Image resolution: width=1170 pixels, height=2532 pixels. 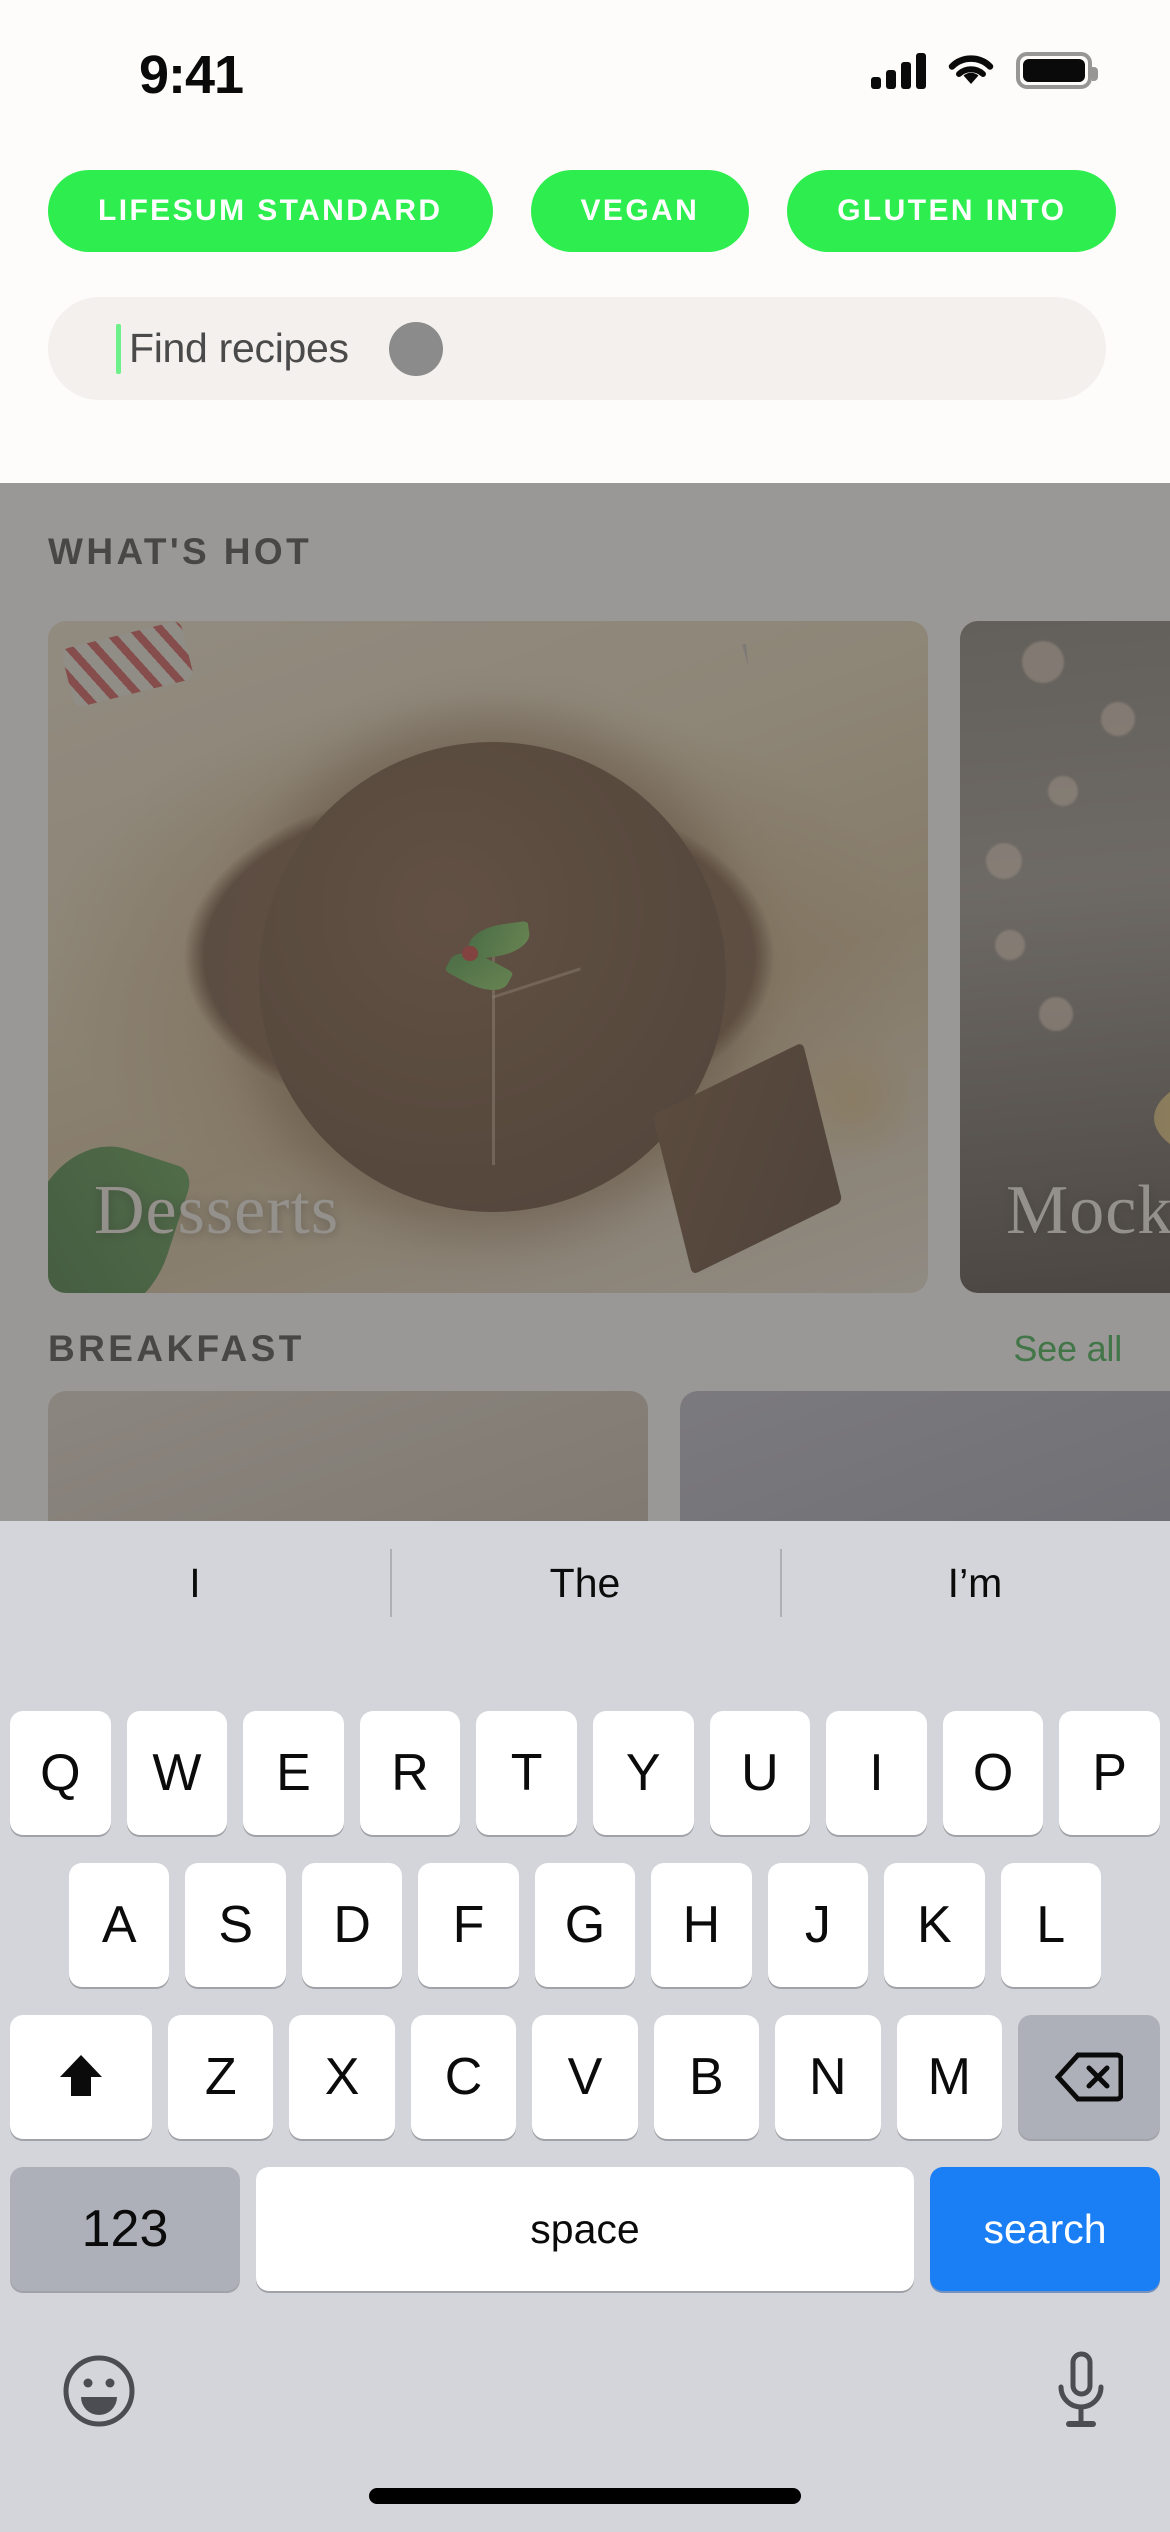 I want to click on key-r: R, so click(x=410, y=1773).